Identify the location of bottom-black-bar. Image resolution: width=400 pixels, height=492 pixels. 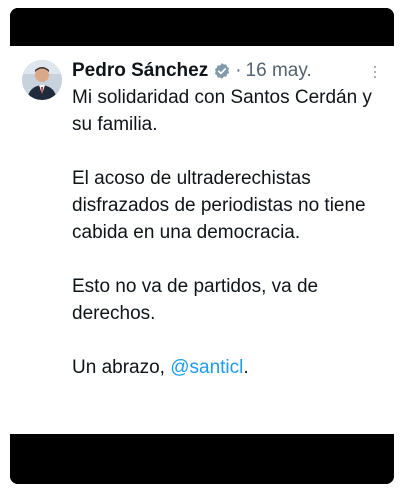
(202, 459).